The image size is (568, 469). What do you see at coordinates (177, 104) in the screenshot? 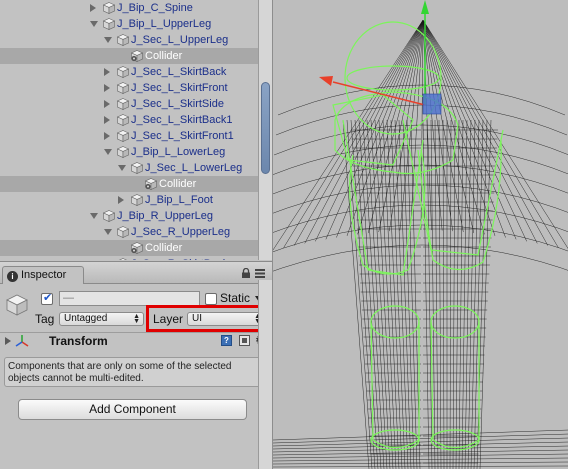
I see `hierarchy-item-label: J_Sec_L_SkirtSide` at bounding box center [177, 104].